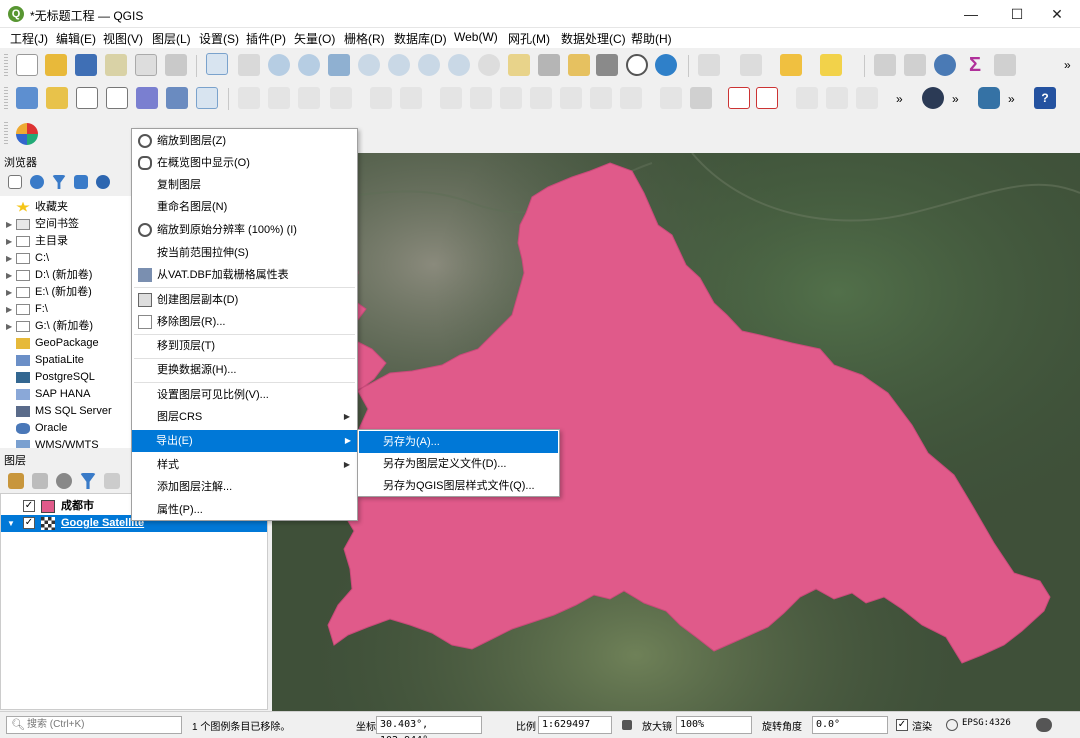 The width and height of the screenshot is (1080, 738). What do you see at coordinates (309, 65) in the screenshot?
I see `zoom-out-icon` at bounding box center [309, 65].